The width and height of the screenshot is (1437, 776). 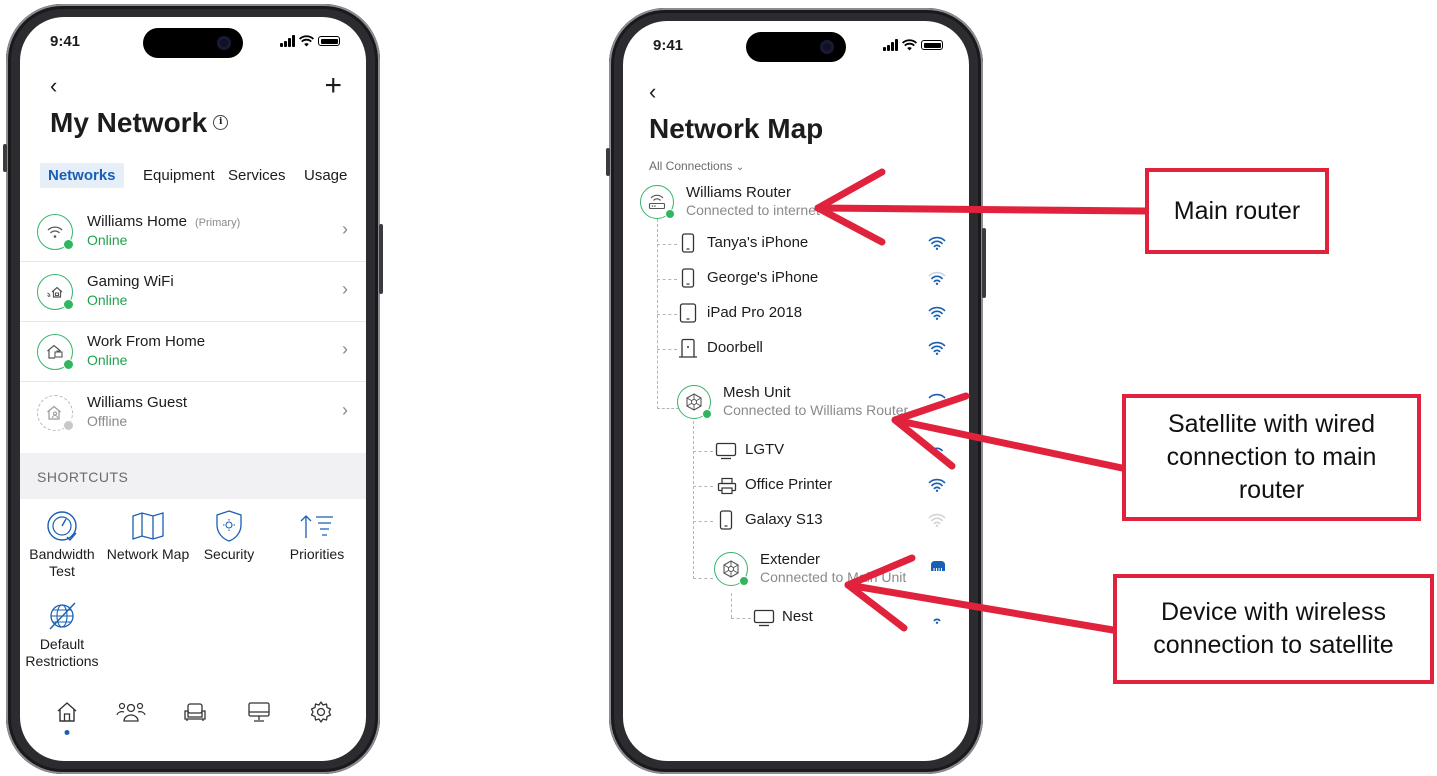 I want to click on extender-icon, so click(x=731, y=569).